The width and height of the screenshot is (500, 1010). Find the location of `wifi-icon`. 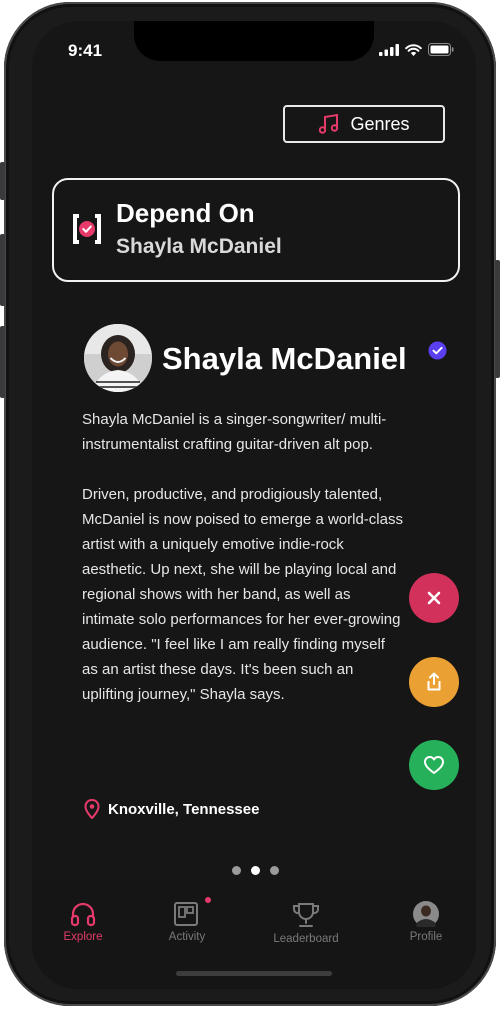

wifi-icon is located at coordinates (413, 49).